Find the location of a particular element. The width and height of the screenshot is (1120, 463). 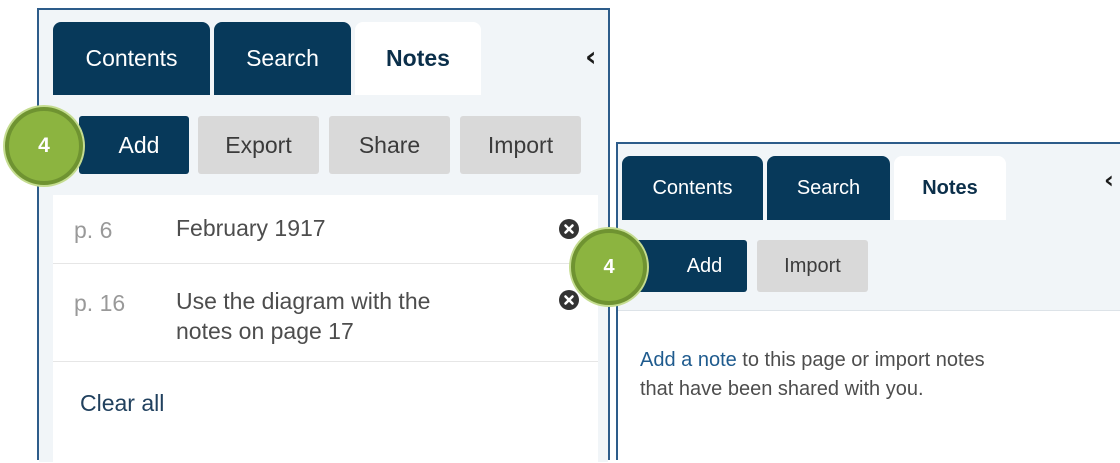

export-button: Export is located at coordinates (258, 145).